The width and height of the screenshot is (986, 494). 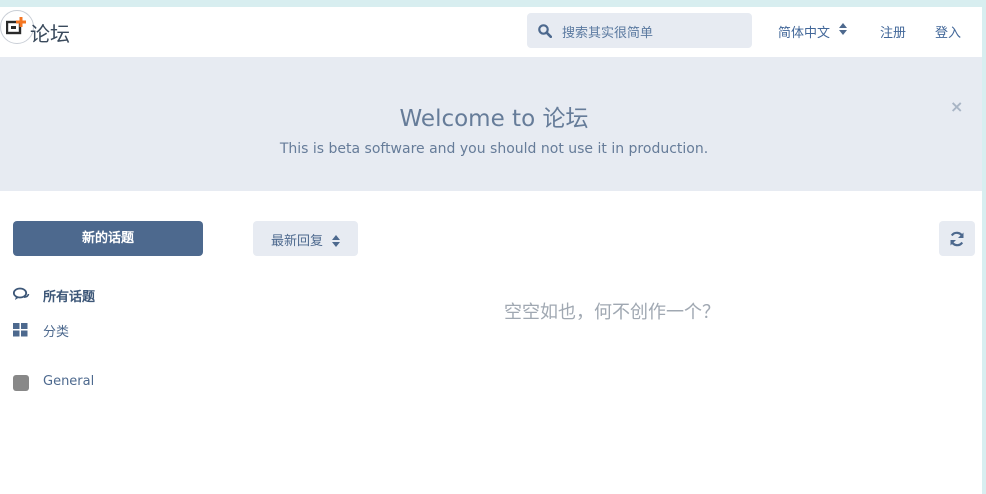 I want to click on sort-label: 最新回复, so click(x=297, y=241).